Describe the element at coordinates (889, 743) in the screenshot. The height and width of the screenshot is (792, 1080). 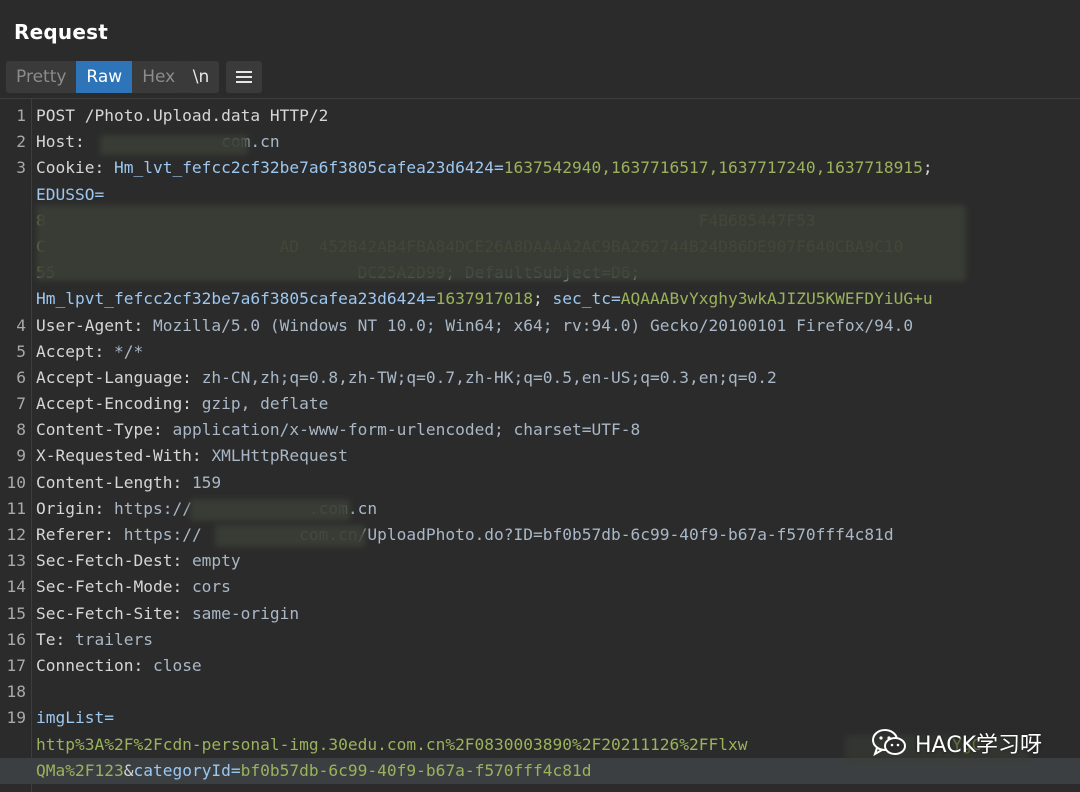
I see `wechat-icon` at that location.